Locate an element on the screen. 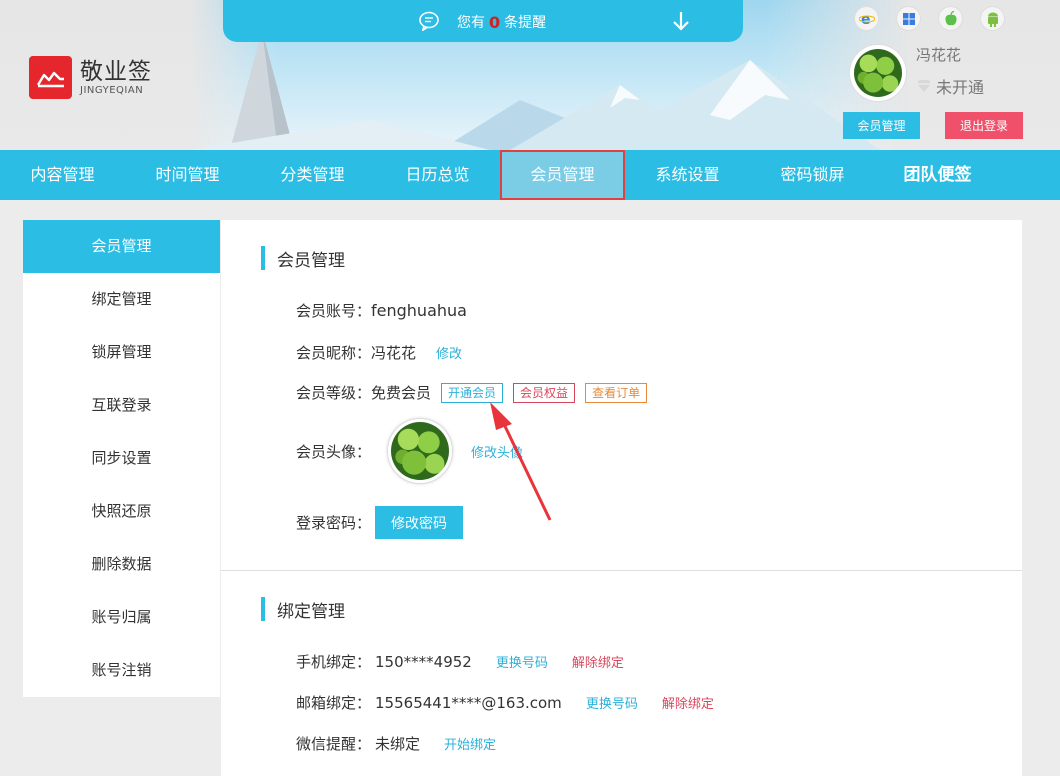 The width and height of the screenshot is (1060, 776). unbind-phone-link: 解除绑定 is located at coordinates (598, 661).